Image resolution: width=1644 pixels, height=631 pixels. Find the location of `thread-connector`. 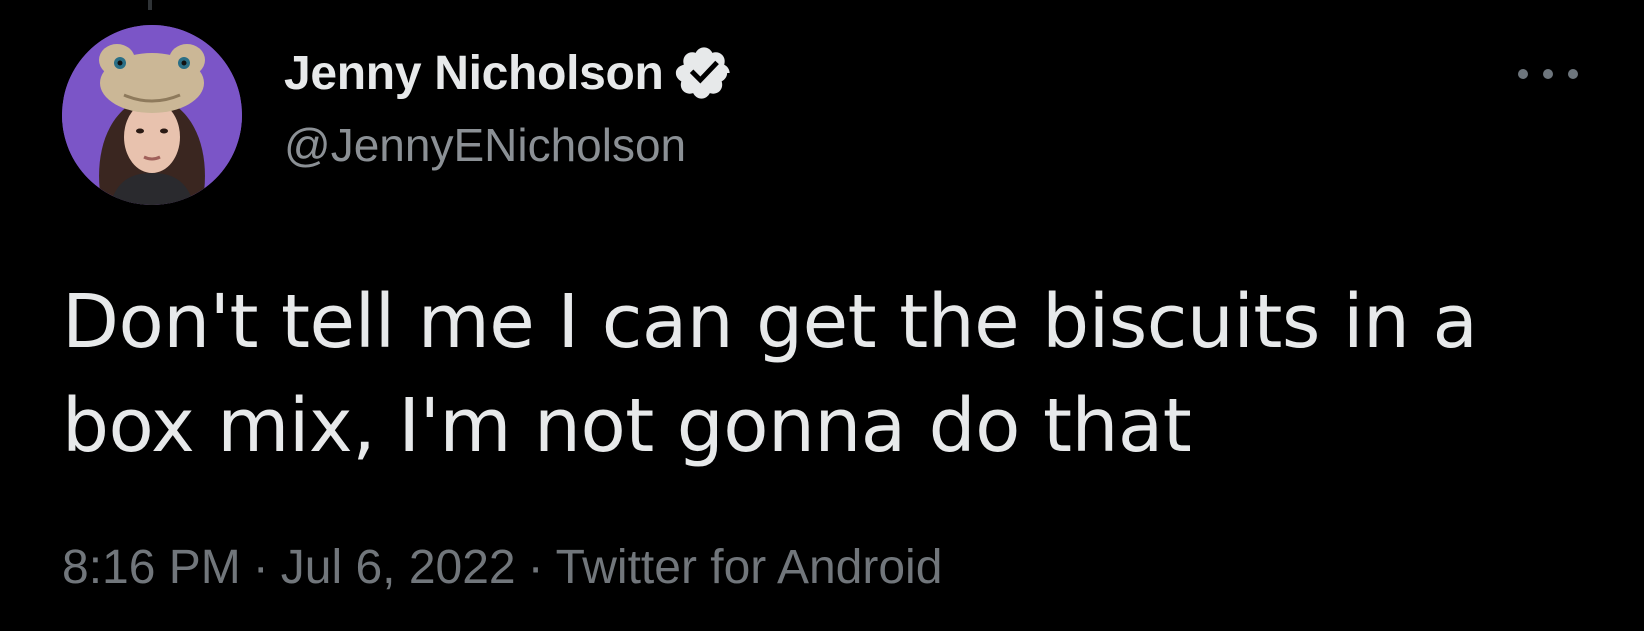

thread-connector is located at coordinates (150, 5).